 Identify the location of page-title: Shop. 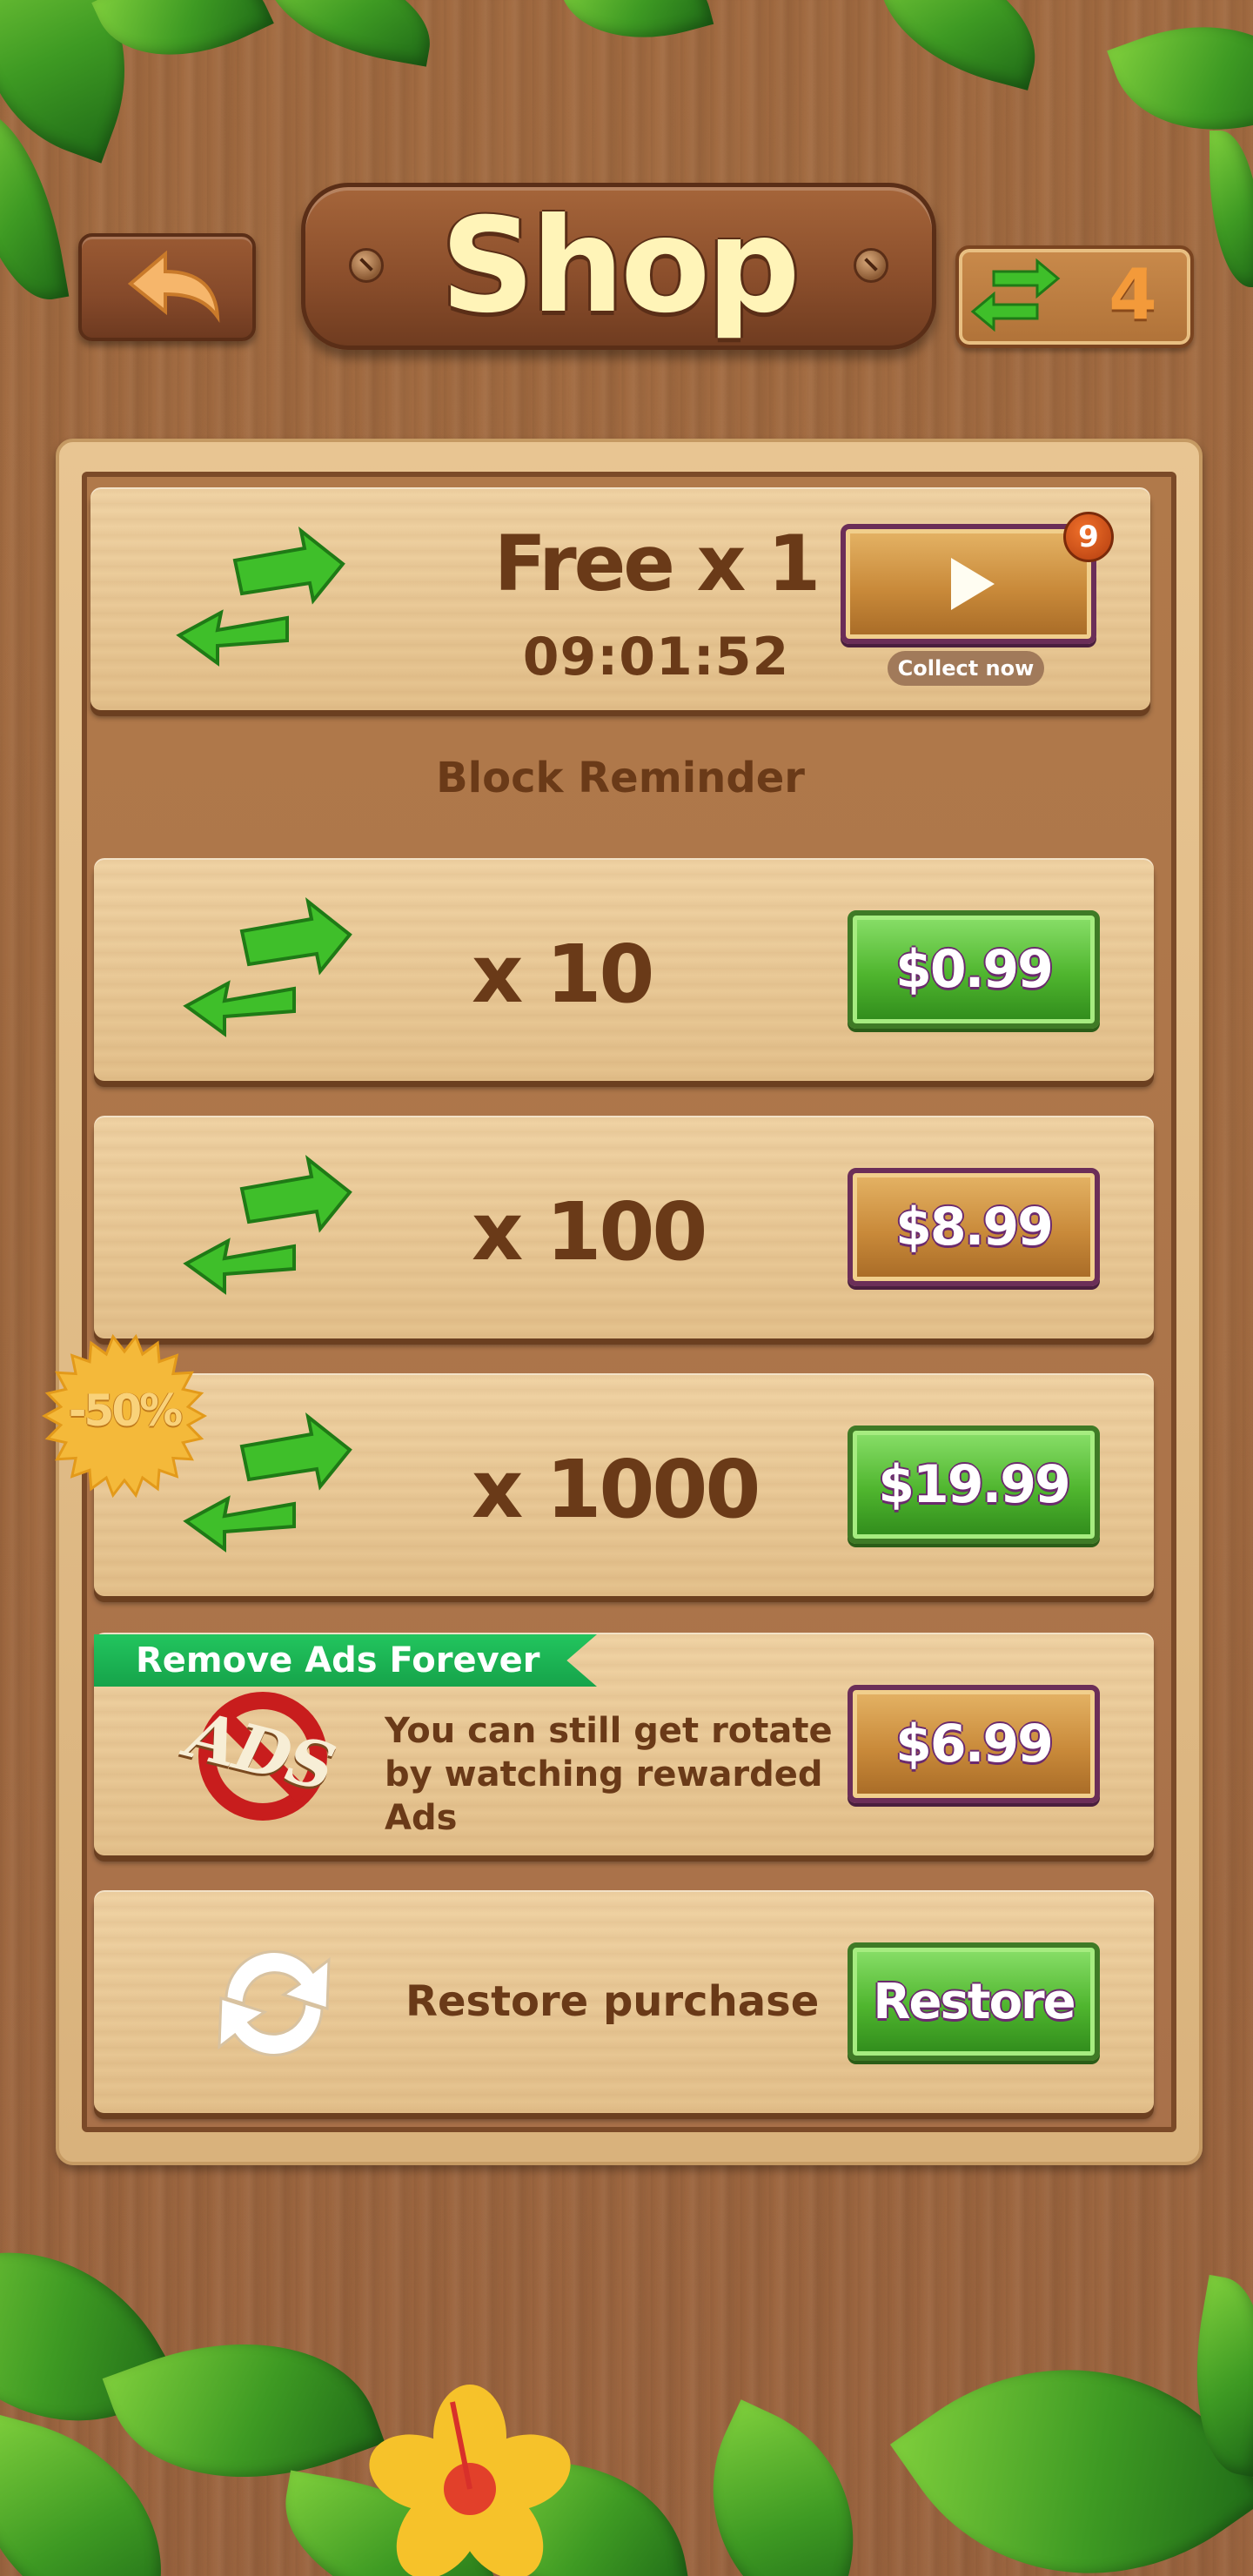
(620, 267).